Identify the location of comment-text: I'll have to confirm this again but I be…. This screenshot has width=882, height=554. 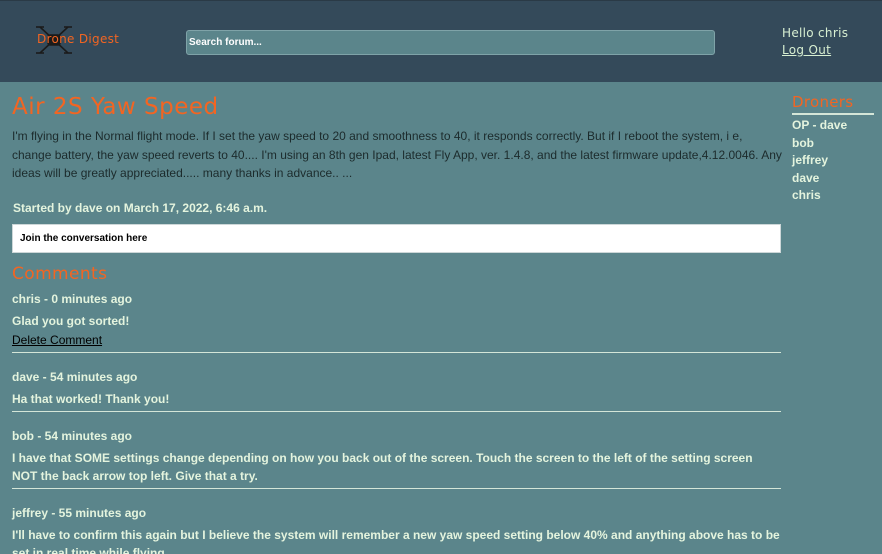
(396, 540).